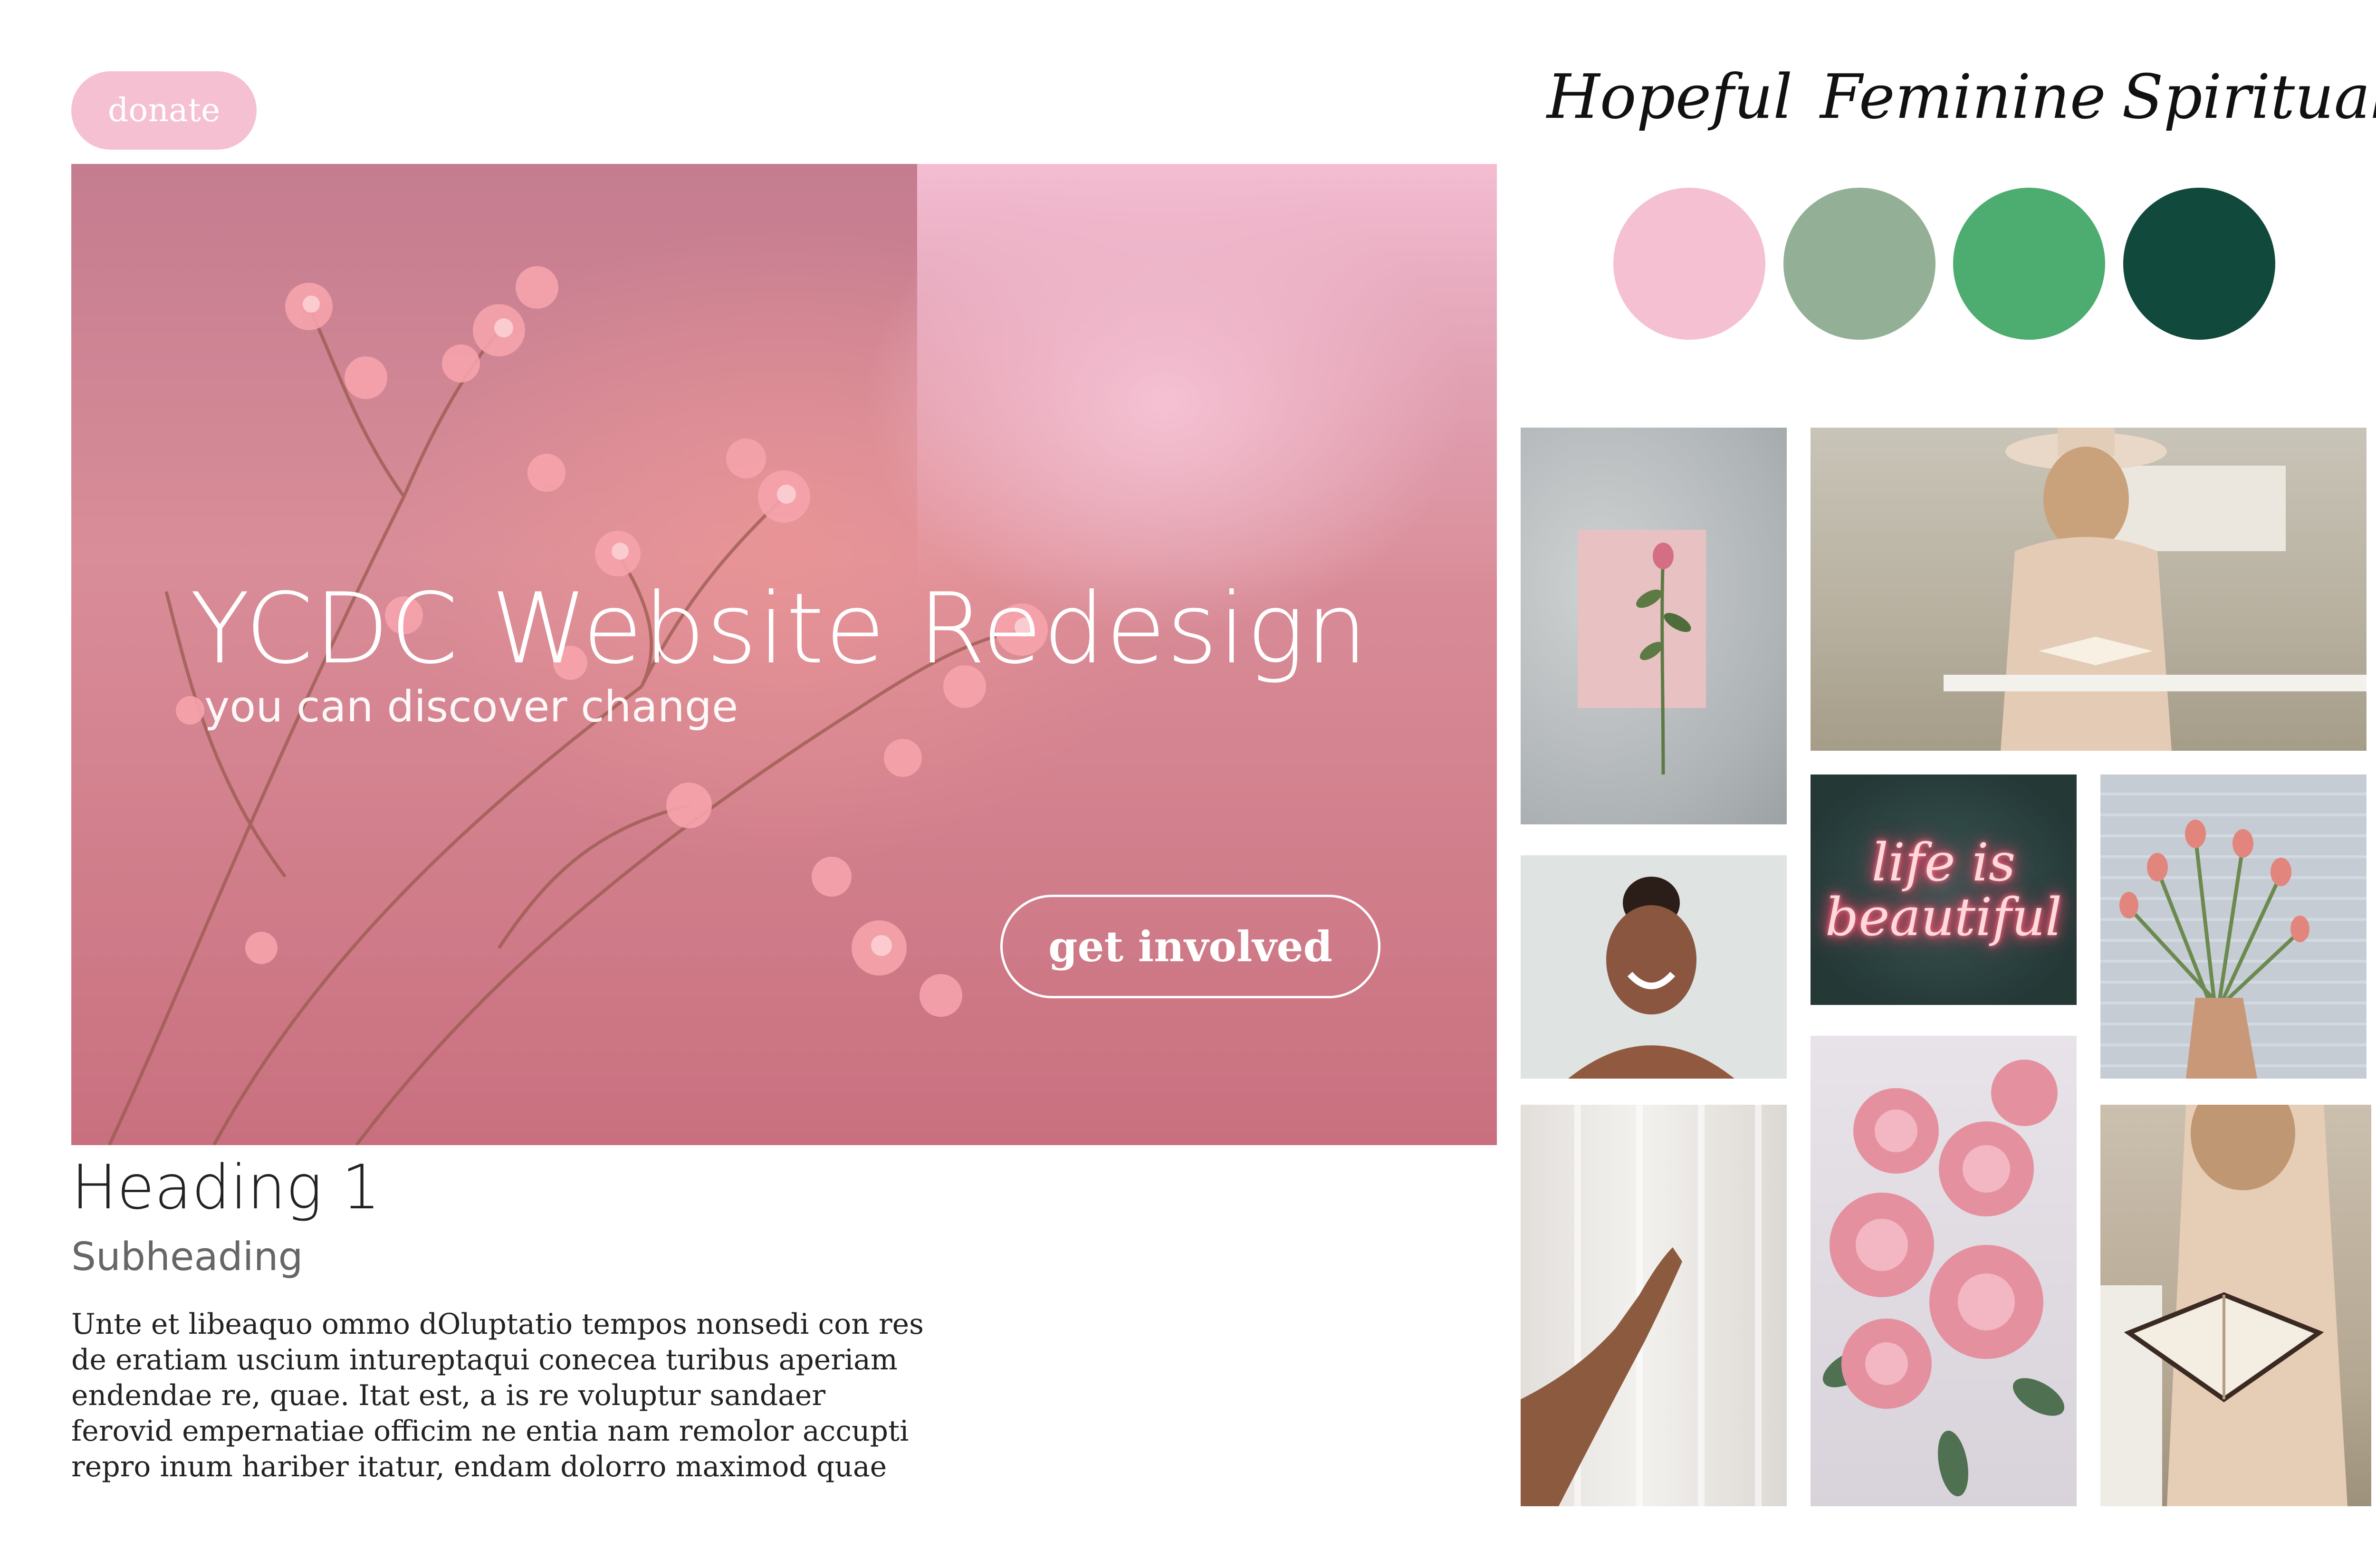 The height and width of the screenshot is (1568, 2376). I want to click on peonies-image, so click(1943, 1279).